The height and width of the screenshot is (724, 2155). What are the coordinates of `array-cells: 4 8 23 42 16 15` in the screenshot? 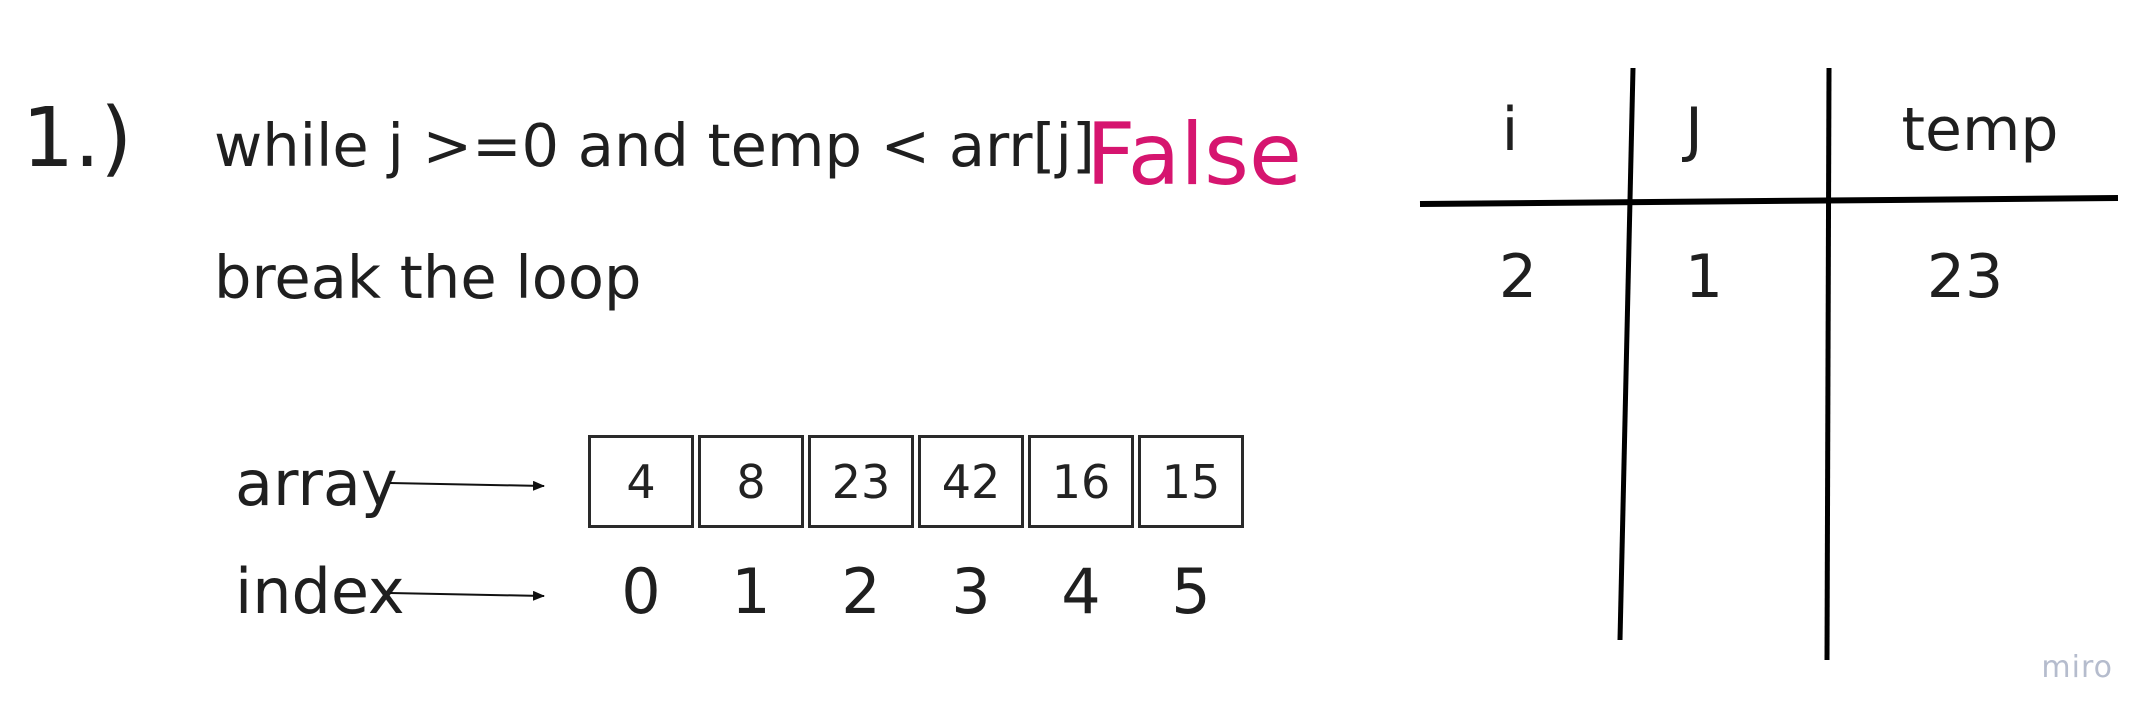 It's located at (916, 481).